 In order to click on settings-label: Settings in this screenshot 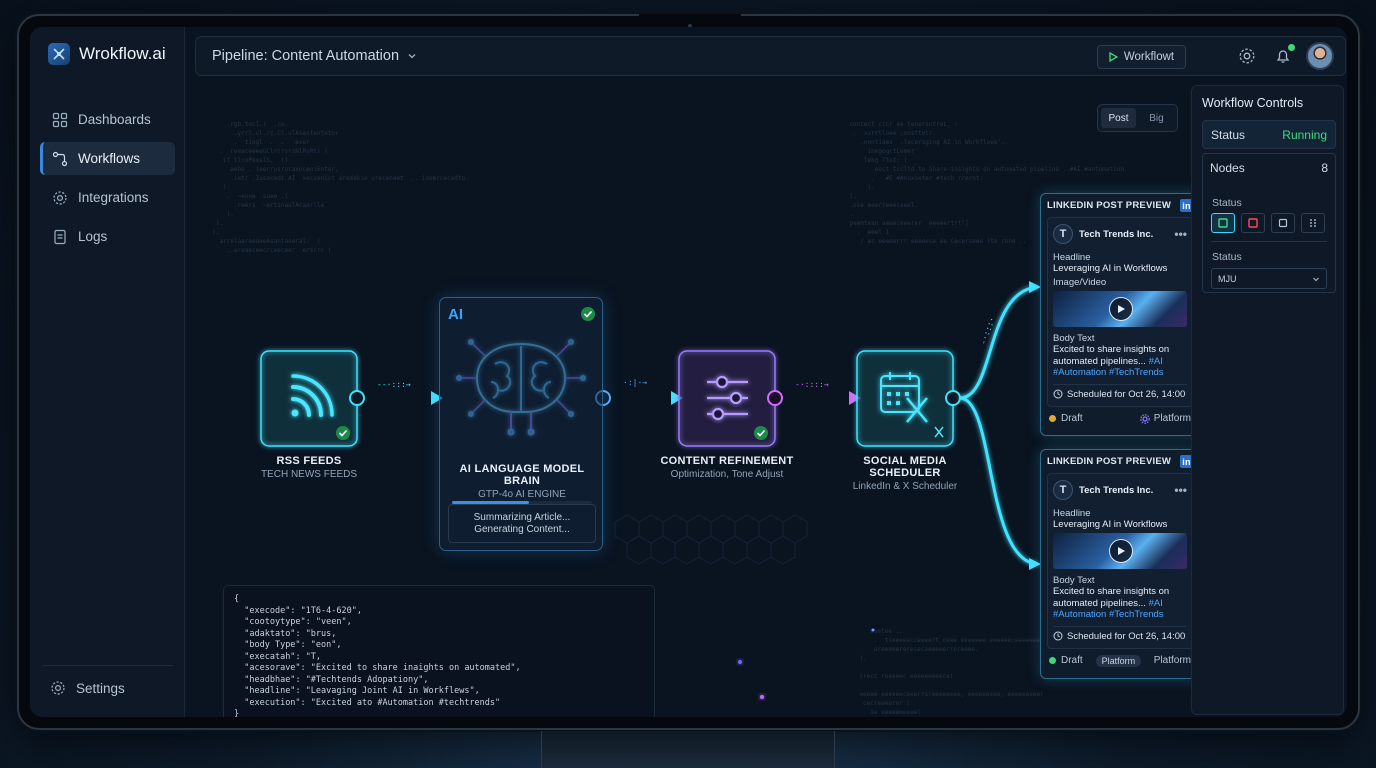, I will do `click(100, 688)`.